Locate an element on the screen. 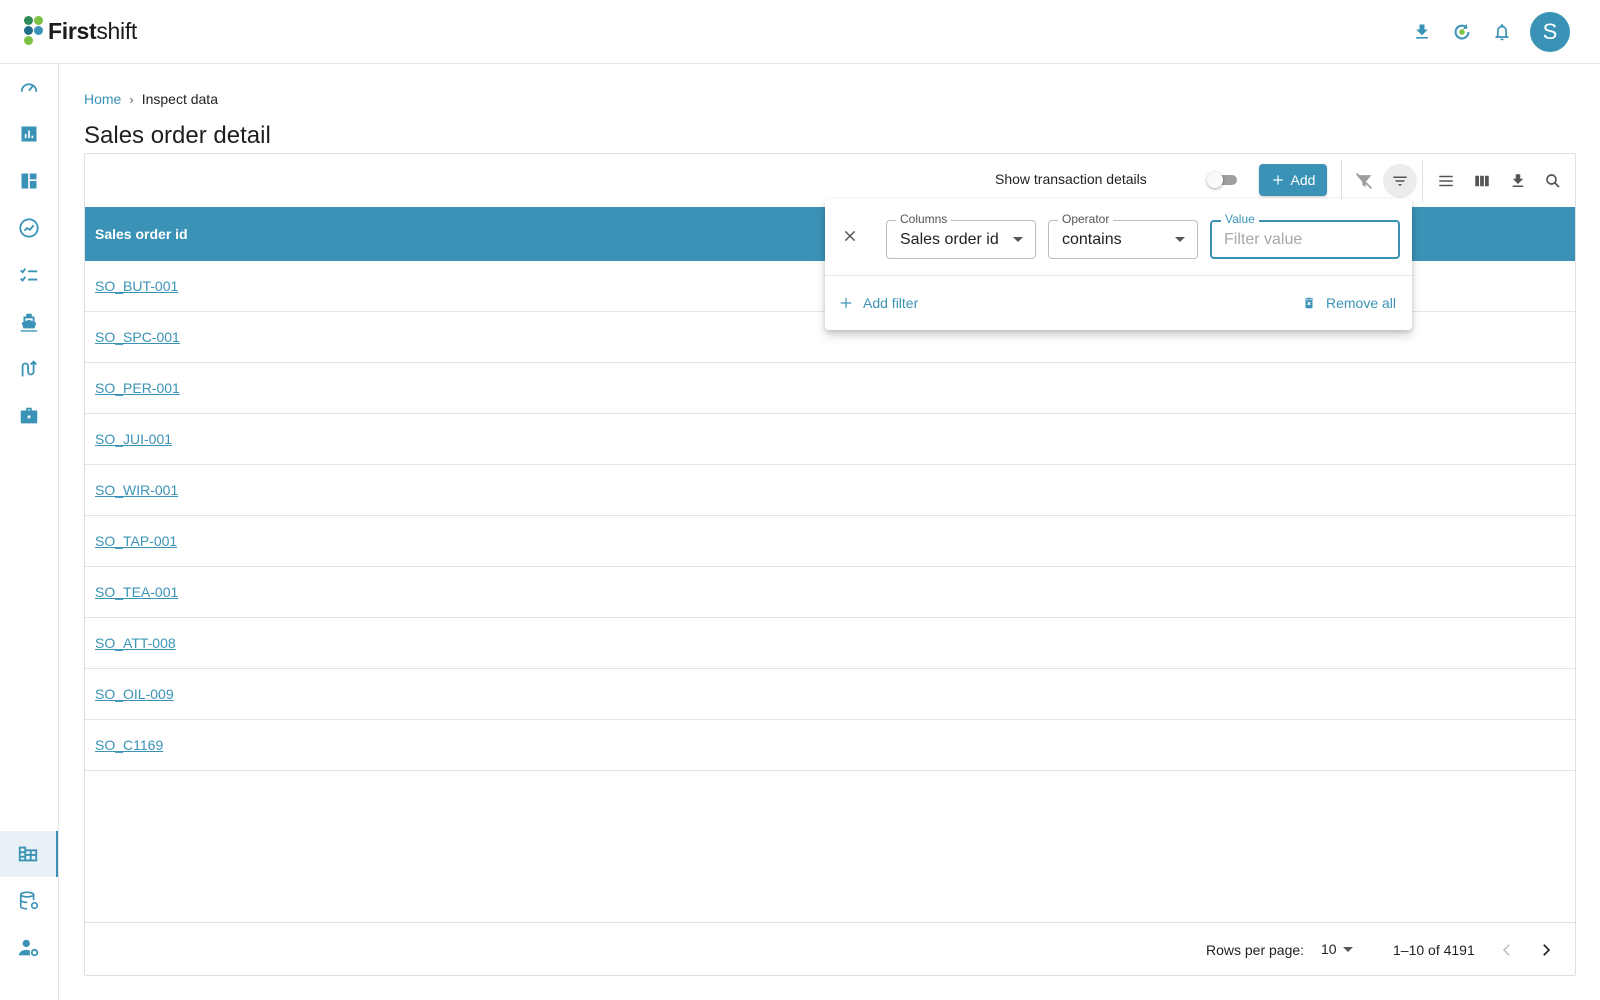  pagination-range: 1–10 of 4191 is located at coordinates (1434, 950).